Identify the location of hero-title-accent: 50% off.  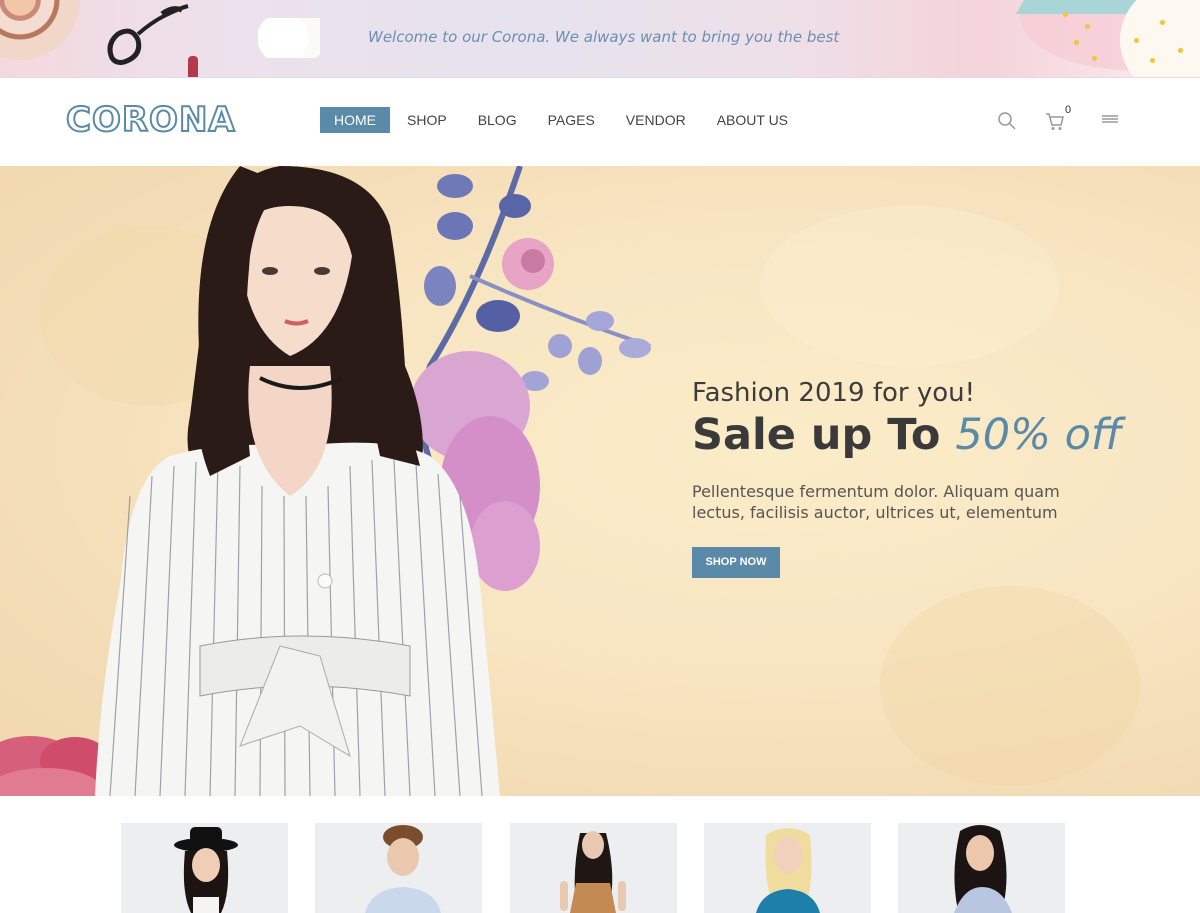
(1038, 435).